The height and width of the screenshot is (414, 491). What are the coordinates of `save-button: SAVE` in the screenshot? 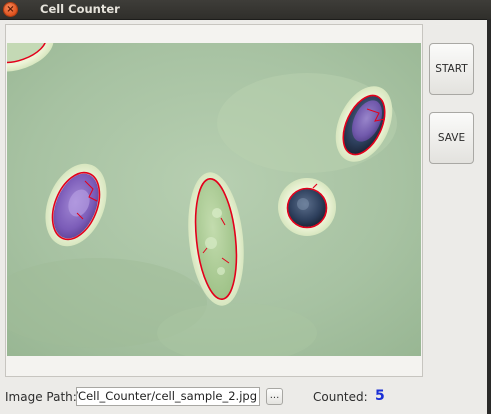 It's located at (451, 138).